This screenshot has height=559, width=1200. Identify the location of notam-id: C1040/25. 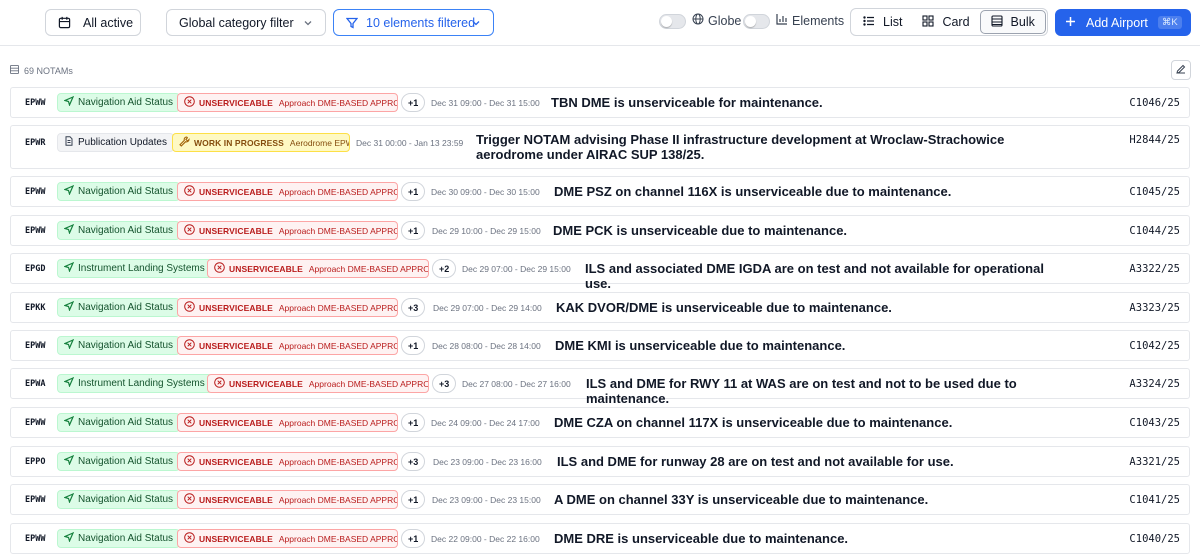
(1154, 539).